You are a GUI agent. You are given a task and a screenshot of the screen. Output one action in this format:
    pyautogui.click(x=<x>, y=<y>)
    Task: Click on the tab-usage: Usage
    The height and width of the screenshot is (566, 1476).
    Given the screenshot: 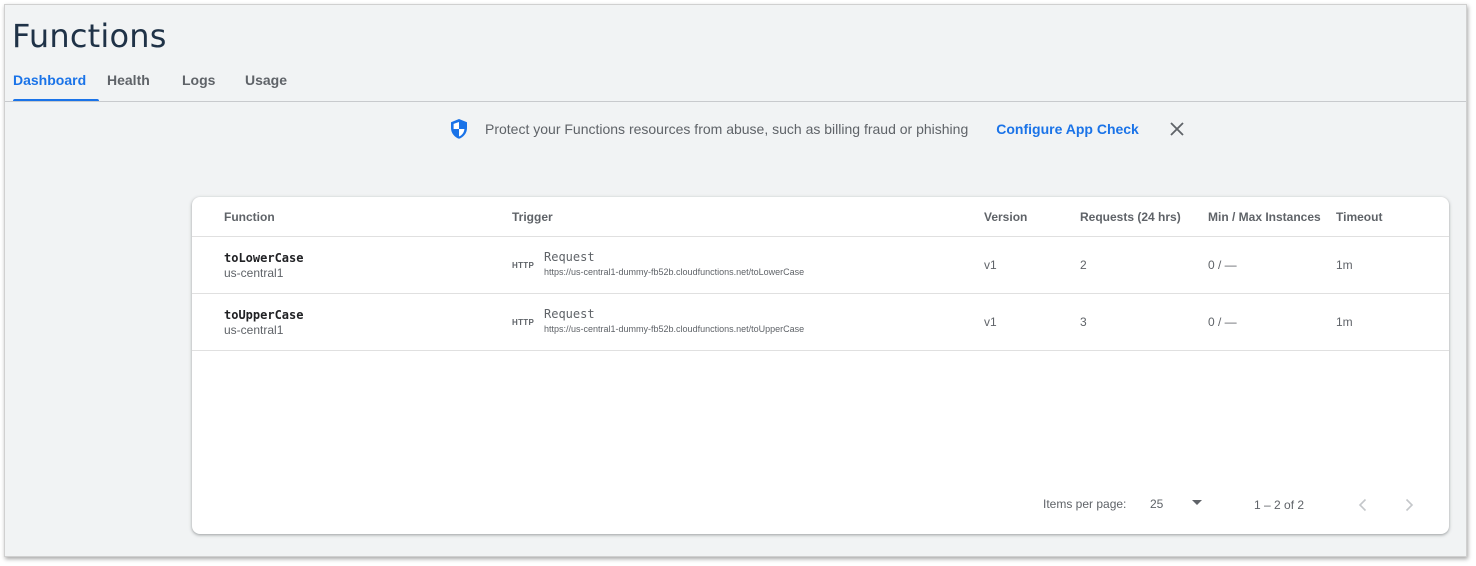 What is the action you would take?
    pyautogui.click(x=272, y=83)
    